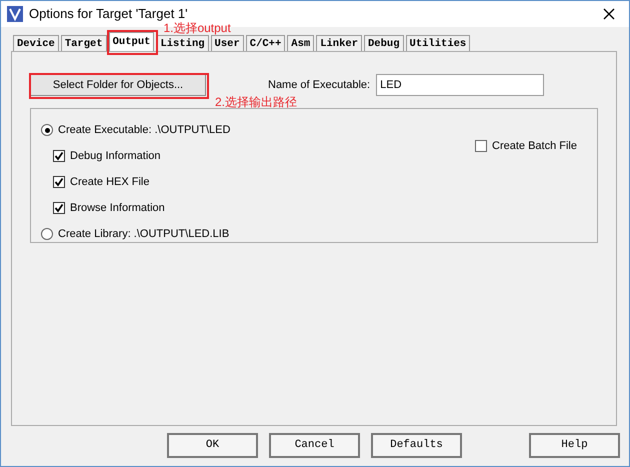 The image size is (630, 467). What do you see at coordinates (197, 29) in the screenshot?
I see `annotation-text: 1.选择output` at bounding box center [197, 29].